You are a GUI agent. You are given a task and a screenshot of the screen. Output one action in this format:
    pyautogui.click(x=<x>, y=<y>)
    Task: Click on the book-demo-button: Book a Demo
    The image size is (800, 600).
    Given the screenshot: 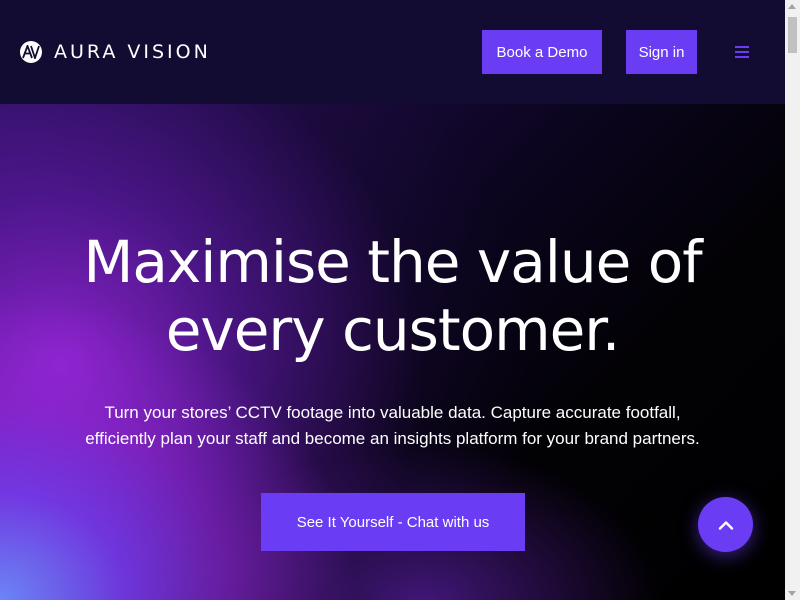 What is the action you would take?
    pyautogui.click(x=542, y=52)
    